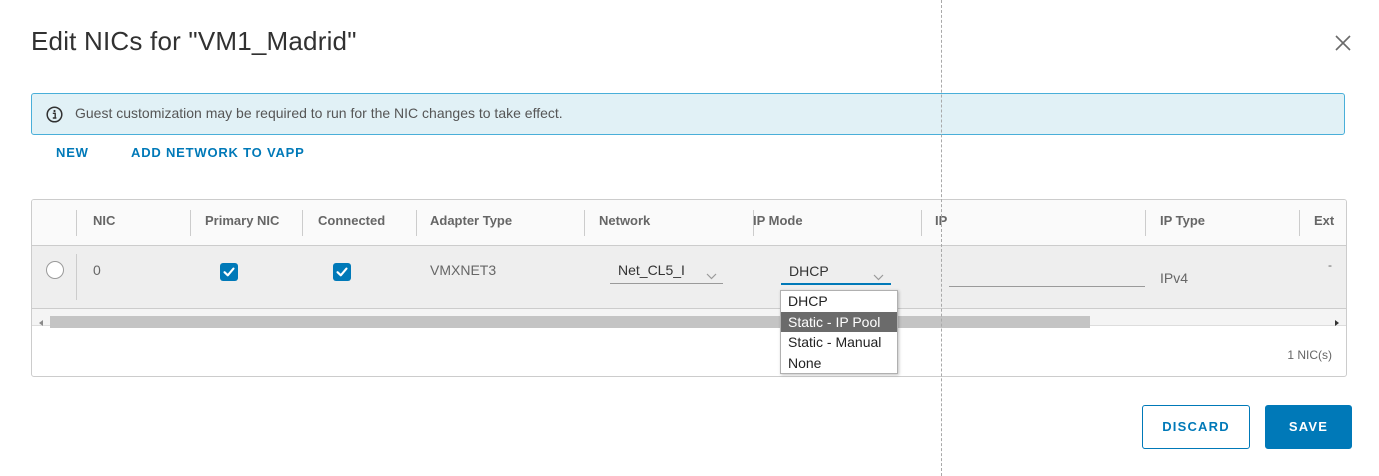  I want to click on cell-ip-type: IPv4, so click(1174, 278).